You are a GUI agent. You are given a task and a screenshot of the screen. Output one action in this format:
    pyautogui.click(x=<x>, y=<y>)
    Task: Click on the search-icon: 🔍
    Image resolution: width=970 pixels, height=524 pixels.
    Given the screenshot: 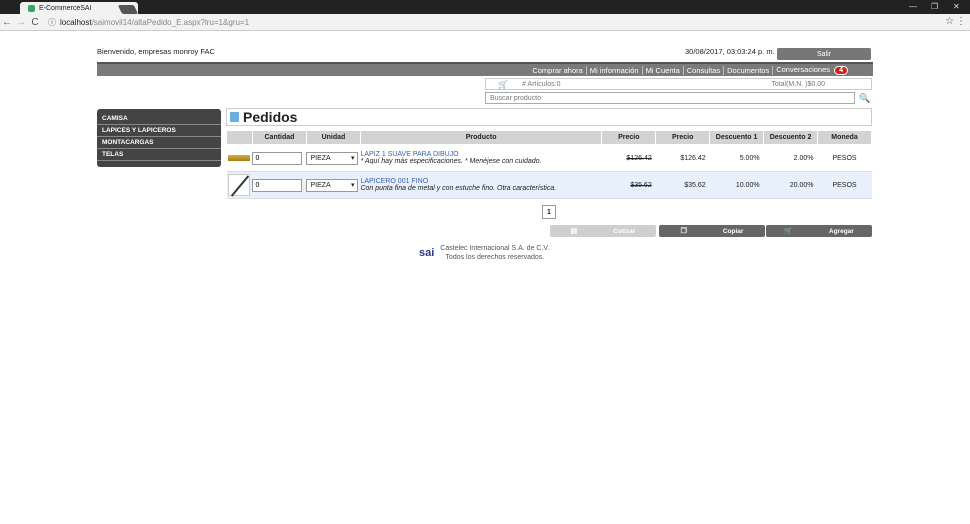 What is the action you would take?
    pyautogui.click(x=864, y=98)
    